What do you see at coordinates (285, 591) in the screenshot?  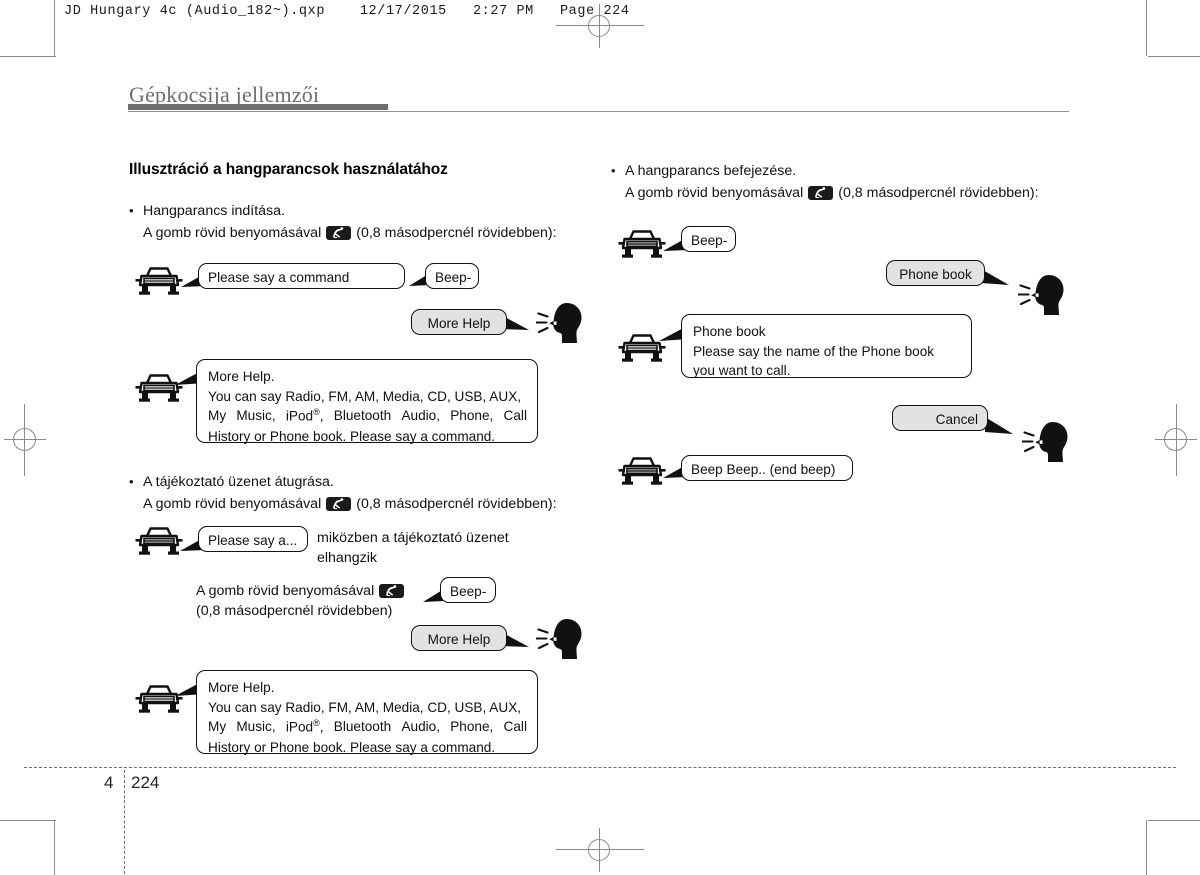 I see `step-2-press2-prefix: A gomb rövid benyomásával` at bounding box center [285, 591].